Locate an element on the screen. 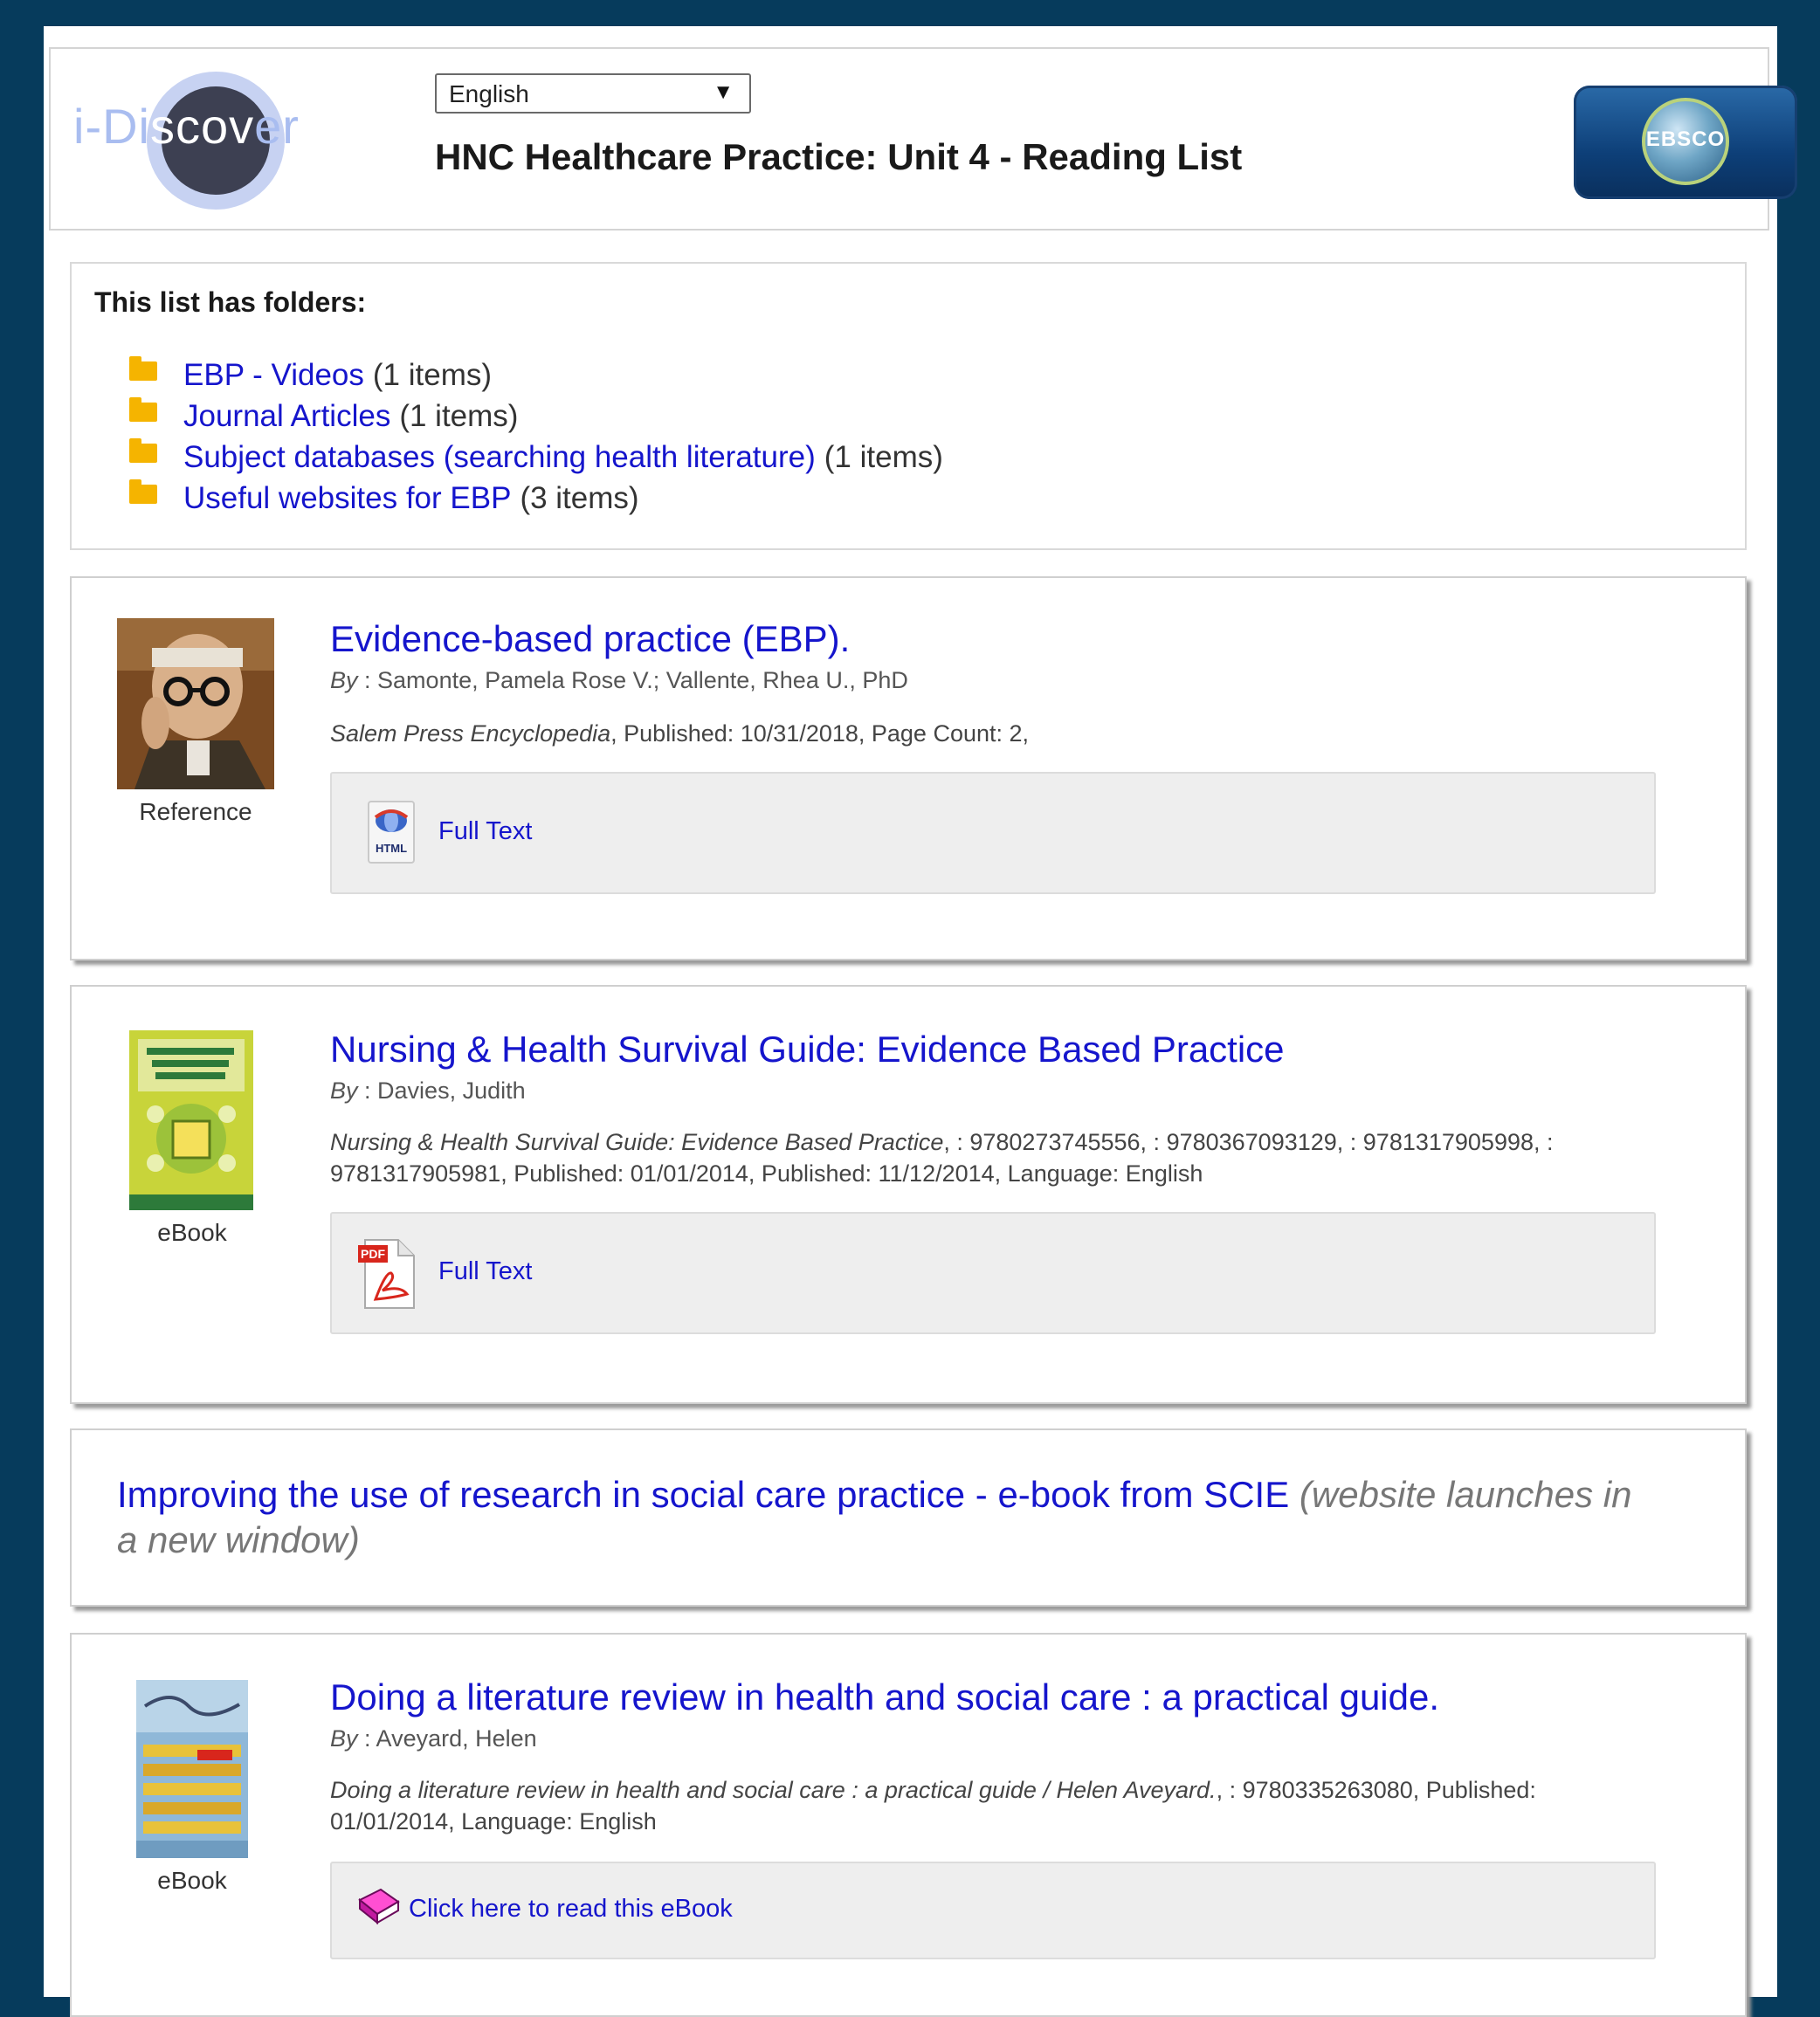 This screenshot has width=1820, height=2017. folder-link: EBP - Videos is located at coordinates (273, 375).